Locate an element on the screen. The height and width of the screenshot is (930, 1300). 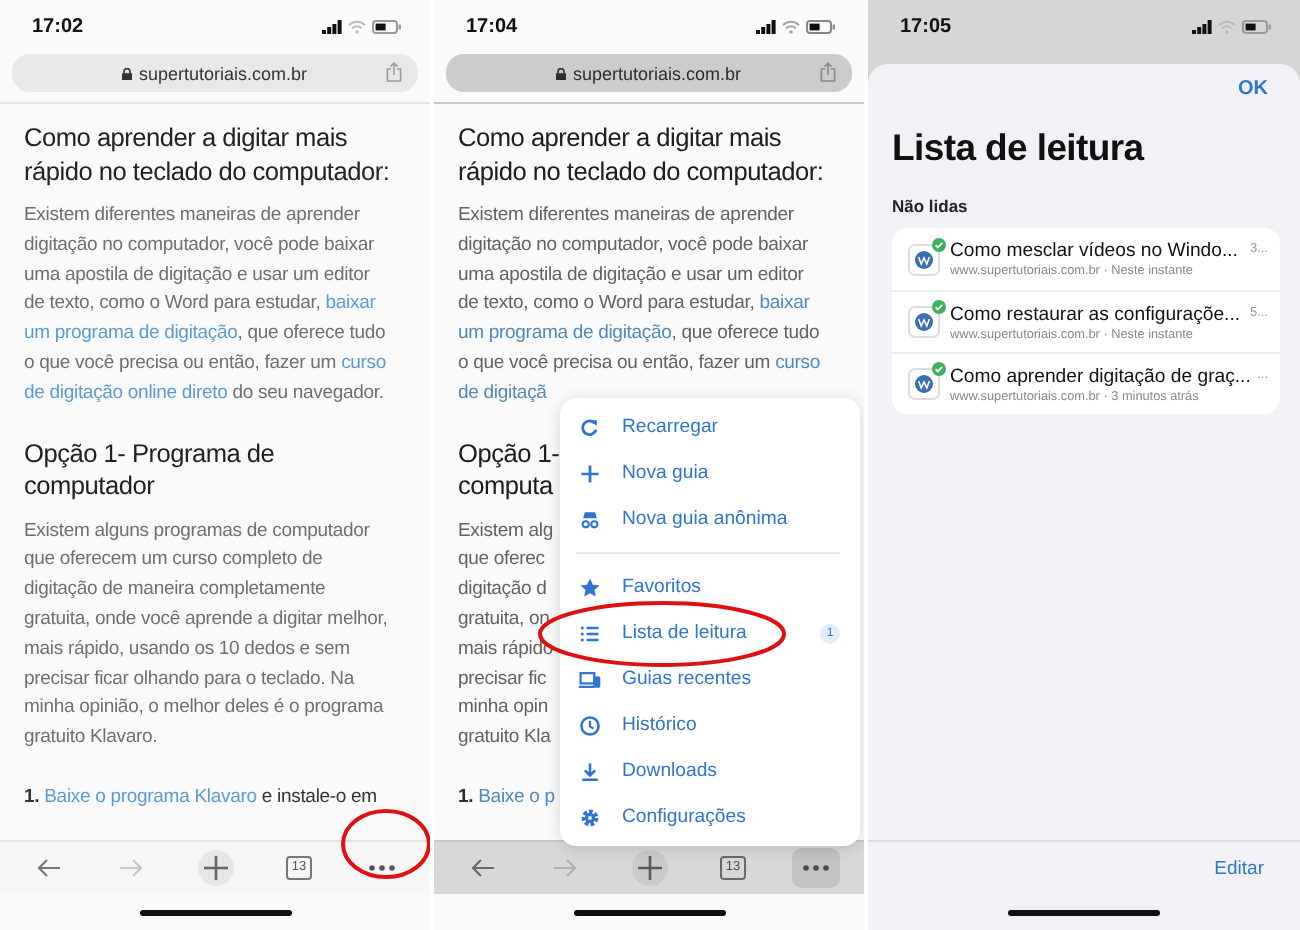
status-time: 17:04 is located at coordinates (492, 26).